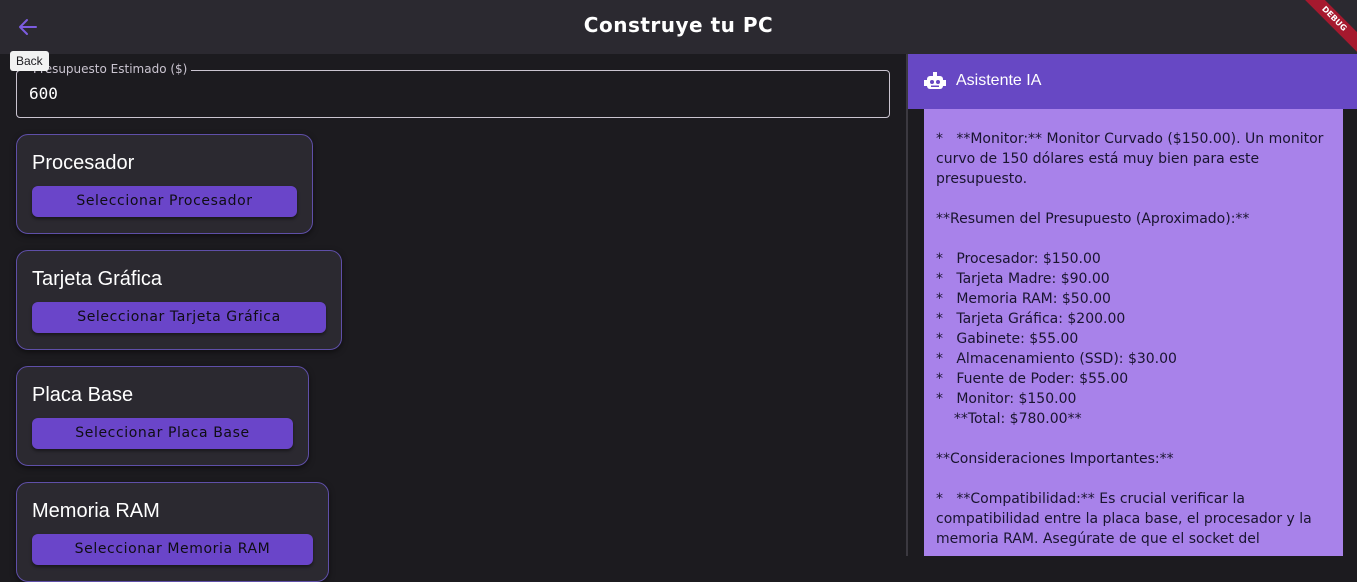  What do you see at coordinates (43, 93) in the screenshot?
I see `budget-value: 600` at bounding box center [43, 93].